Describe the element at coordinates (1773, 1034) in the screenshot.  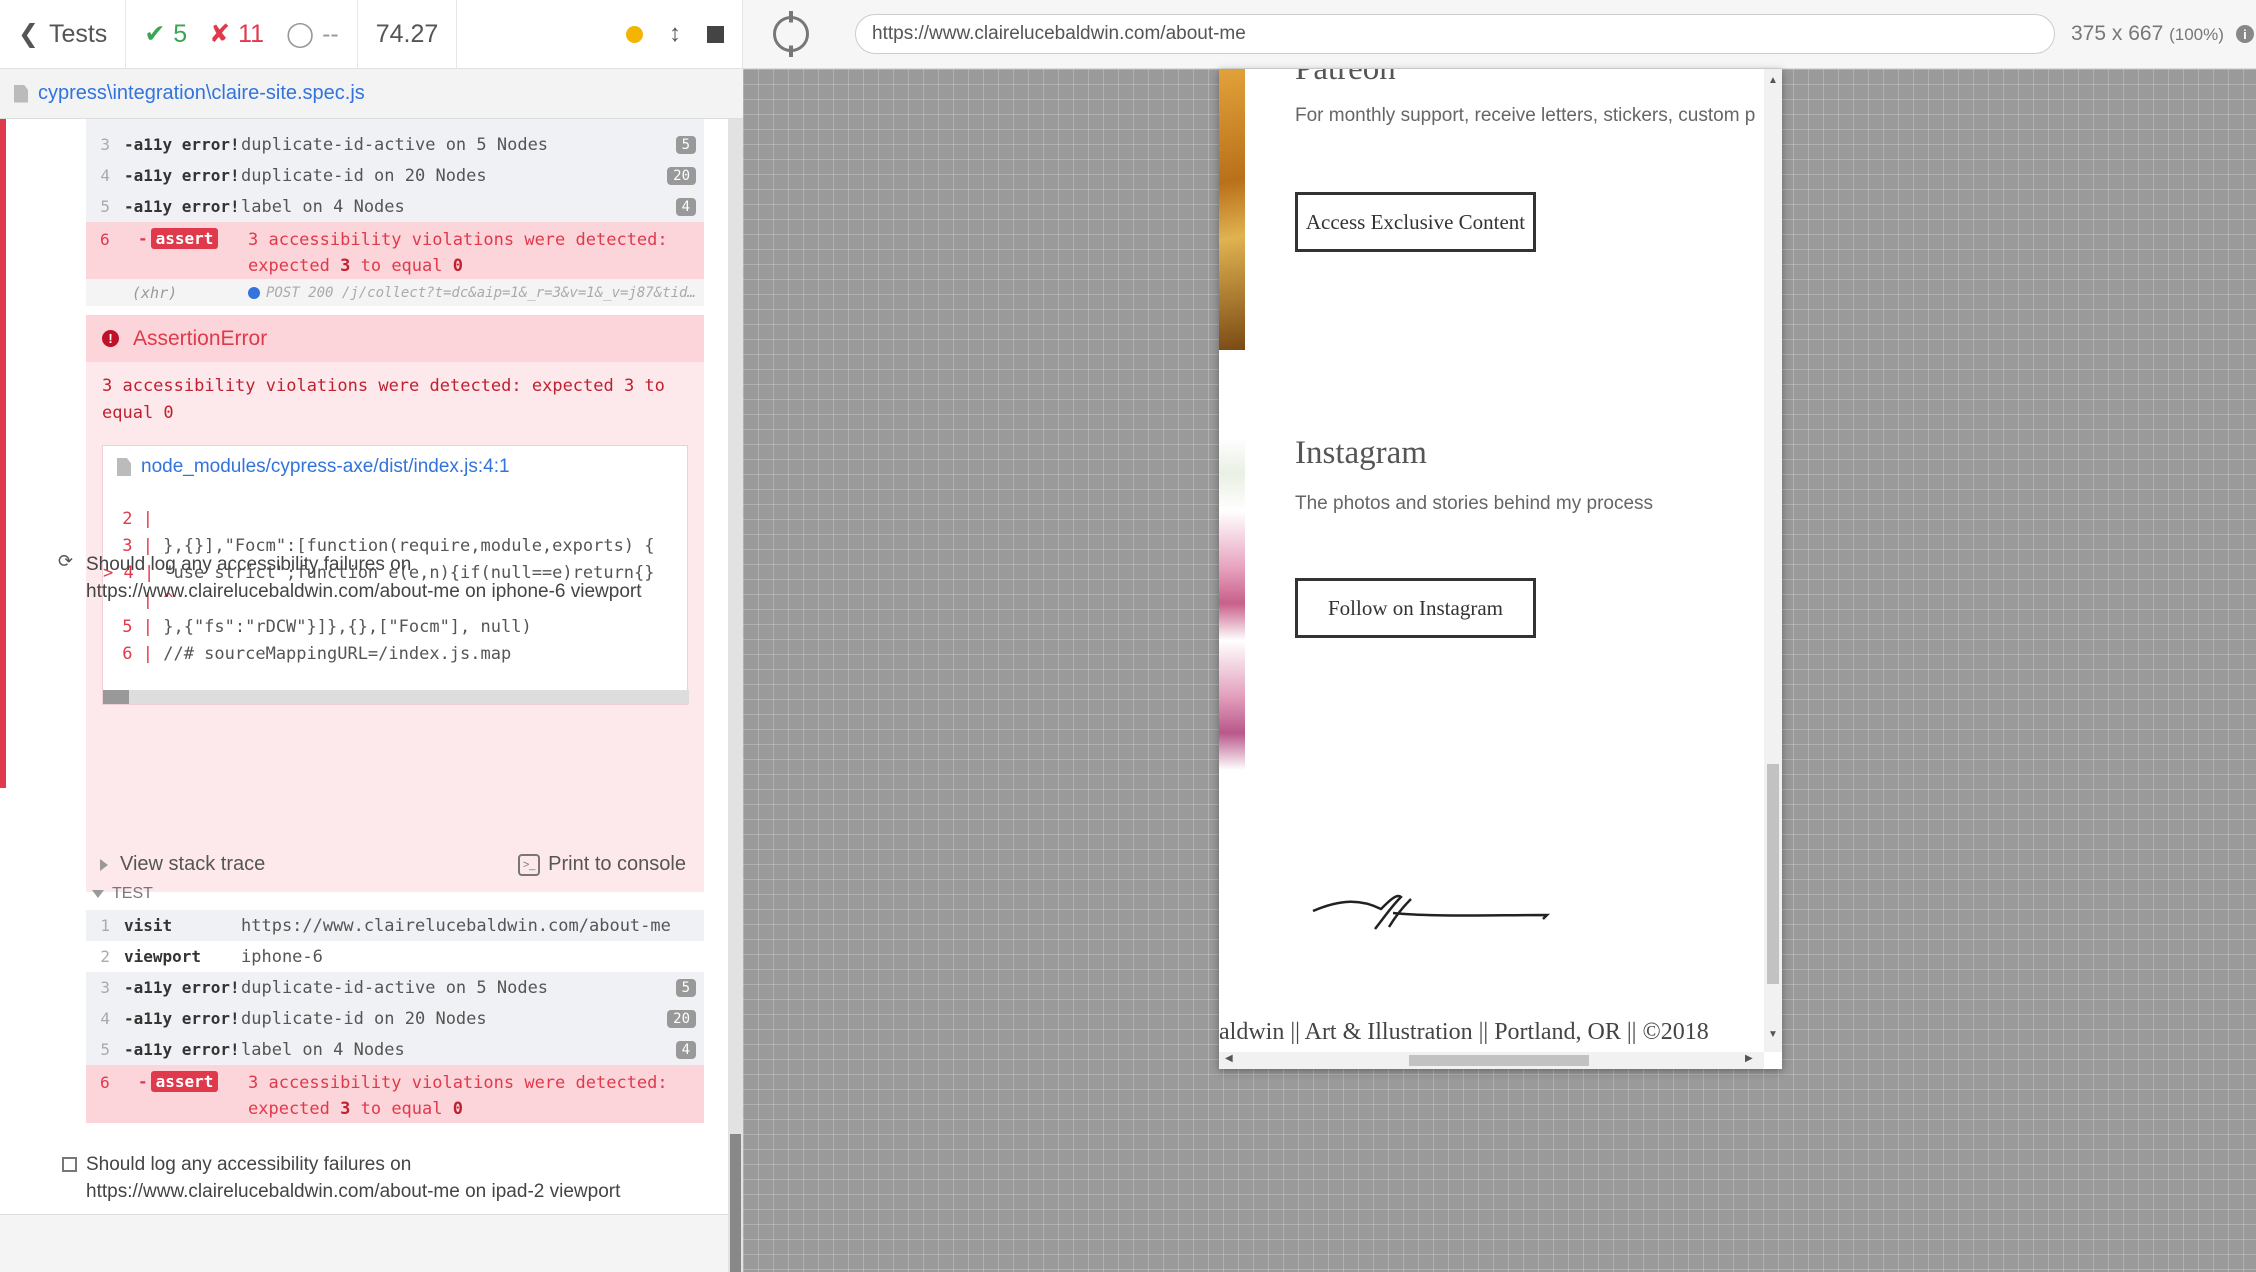
I see `scroll-down-icon: ▼` at that location.